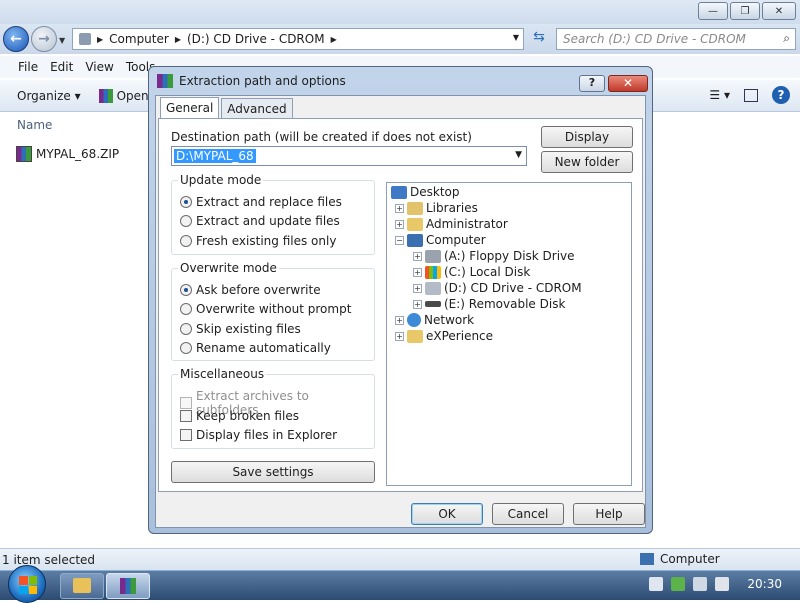 This screenshot has width=800, height=603. I want to click on recent-pages-dropdown: ▼, so click(62, 40).